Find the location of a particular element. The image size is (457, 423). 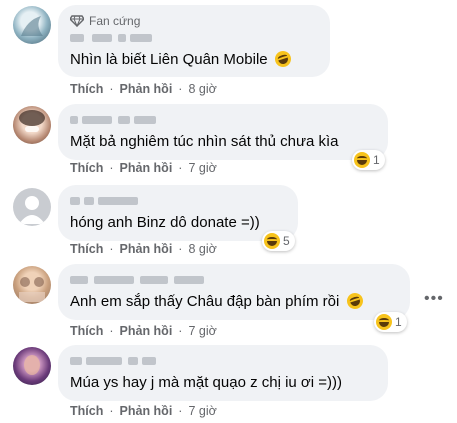

comment-bubble: Anh em sắp thấy Châu đập bàn phím rồi is located at coordinates (234, 292).